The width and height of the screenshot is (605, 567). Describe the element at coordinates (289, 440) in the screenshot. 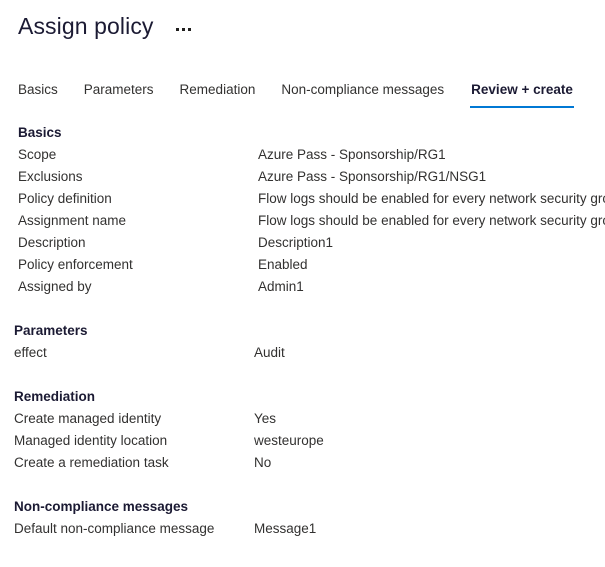

I see `value-managed-identity-location: westeurope` at that location.